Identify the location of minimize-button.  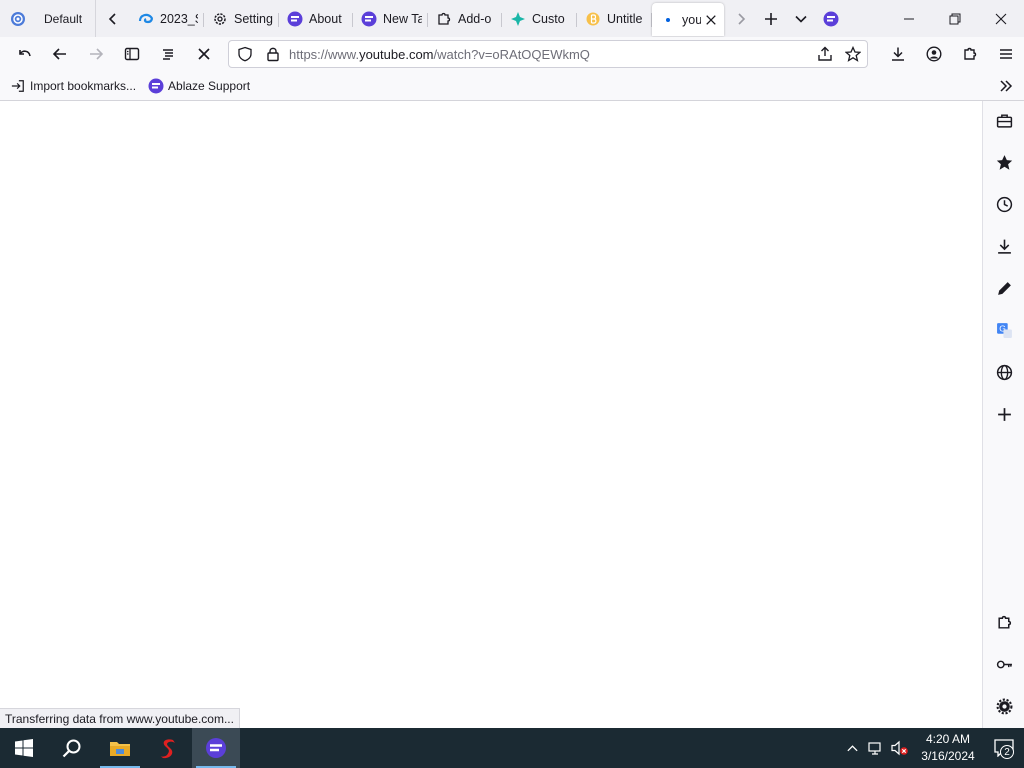
(909, 18).